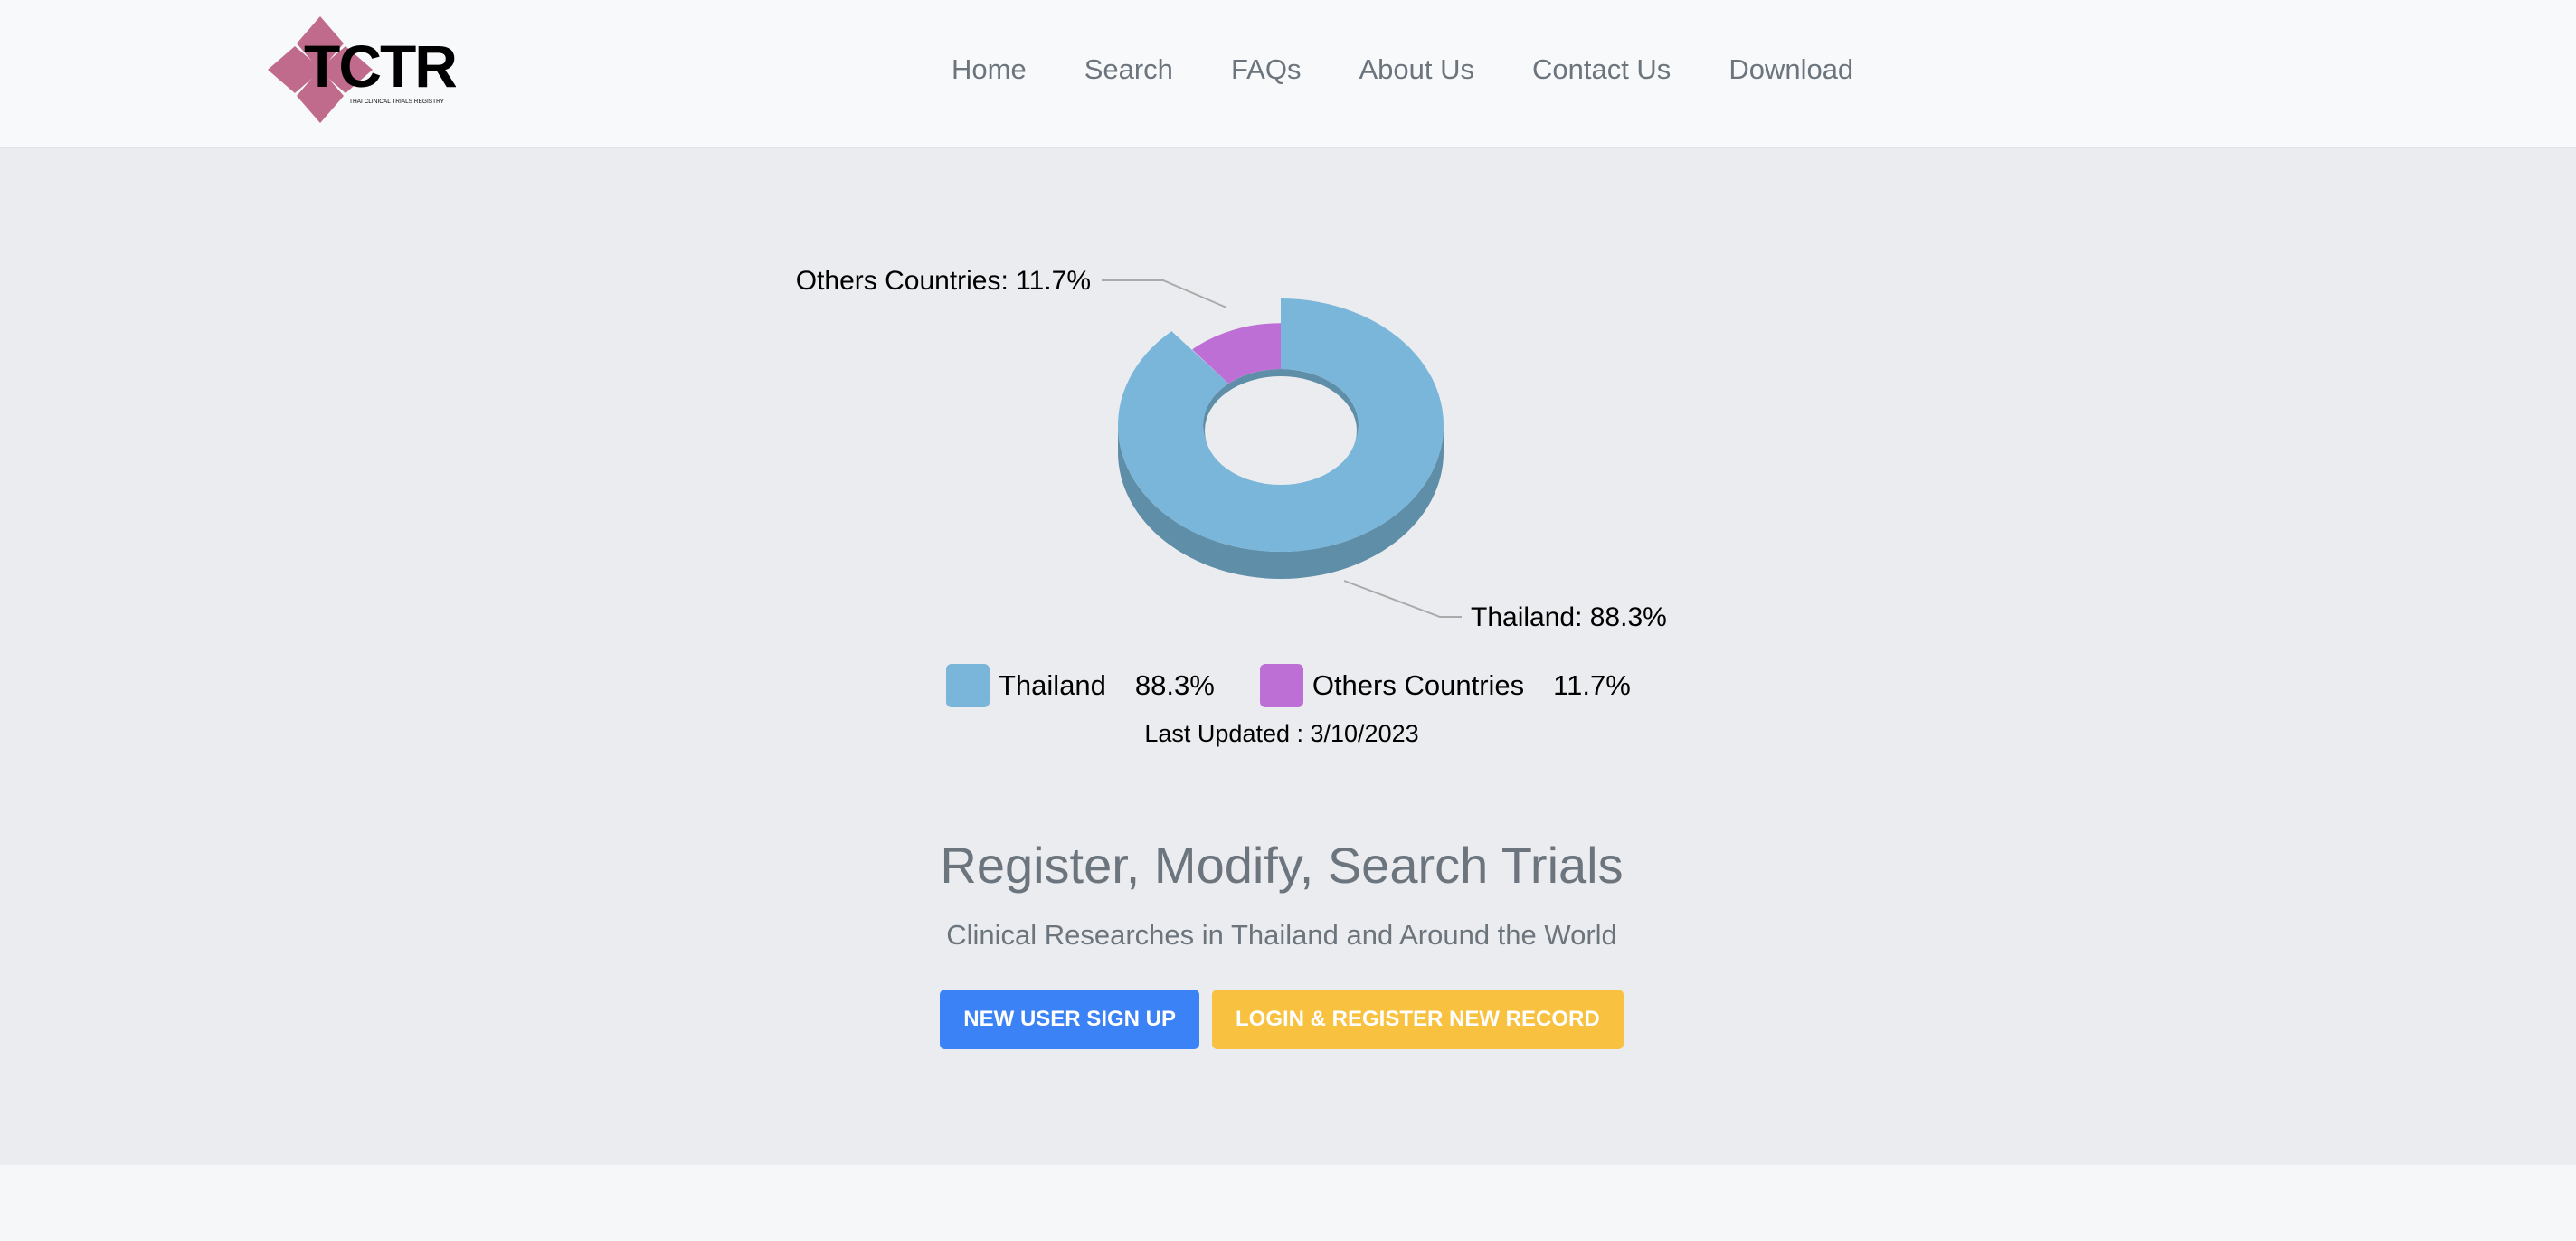 The width and height of the screenshot is (2576, 1241). I want to click on data-label-others: Others Countries: 11.7%, so click(944, 281).